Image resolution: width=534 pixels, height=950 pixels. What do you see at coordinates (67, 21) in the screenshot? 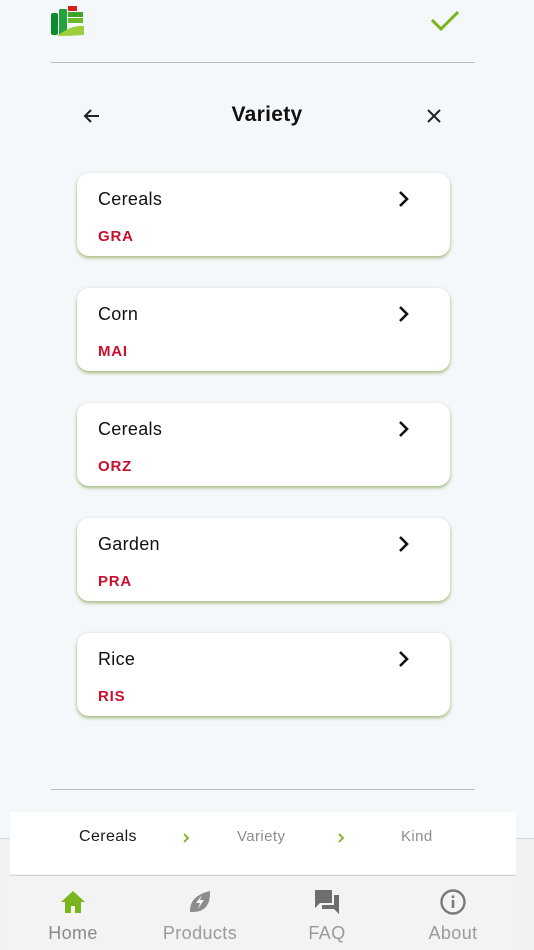
I see `brand-logo-icon` at bounding box center [67, 21].